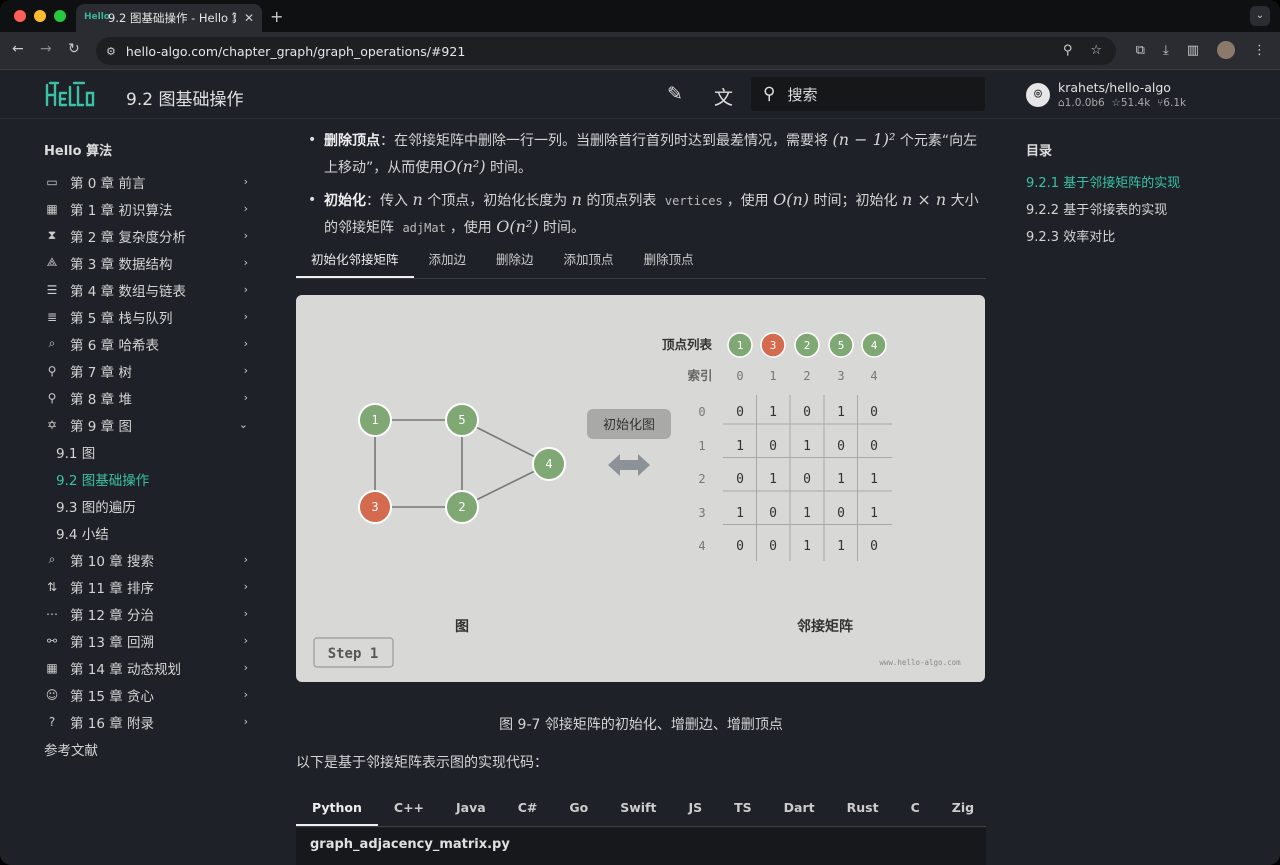  Describe the element at coordinates (1193, 50) in the screenshot. I see `sidepanel-icon: ▥` at that location.